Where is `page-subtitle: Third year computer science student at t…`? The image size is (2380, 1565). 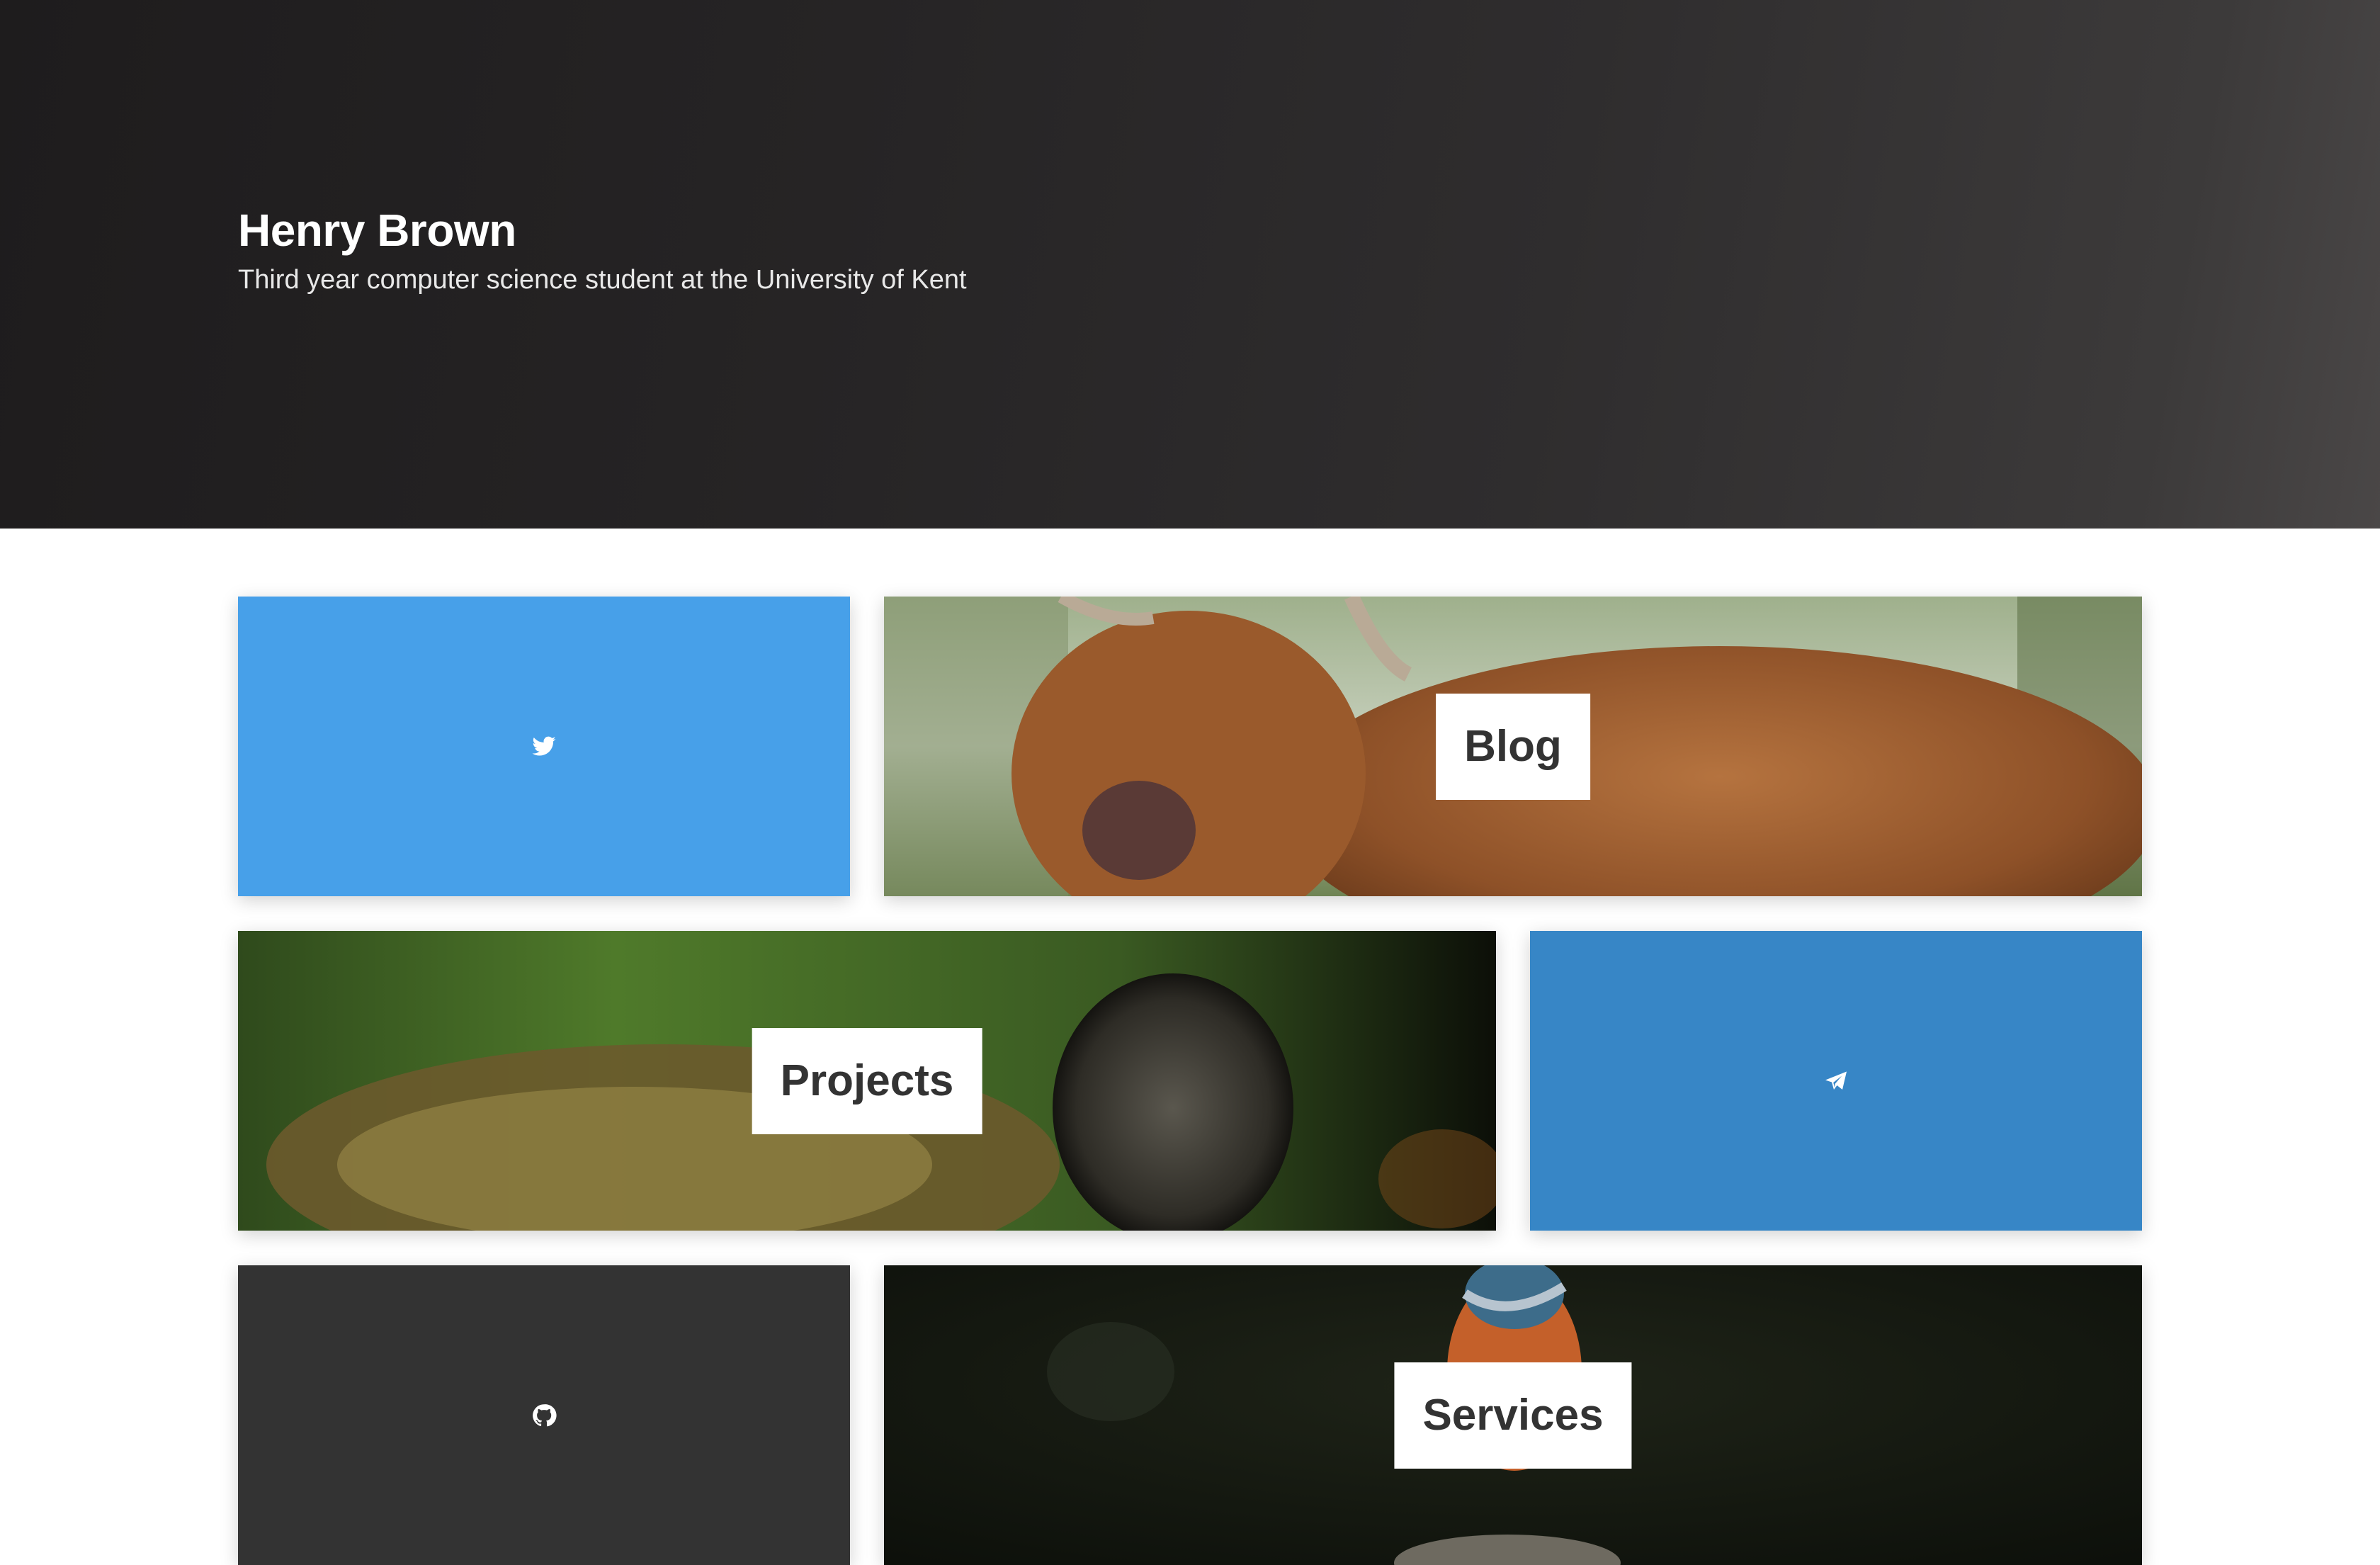
page-subtitle: Third year computer science student at t… is located at coordinates (602, 280).